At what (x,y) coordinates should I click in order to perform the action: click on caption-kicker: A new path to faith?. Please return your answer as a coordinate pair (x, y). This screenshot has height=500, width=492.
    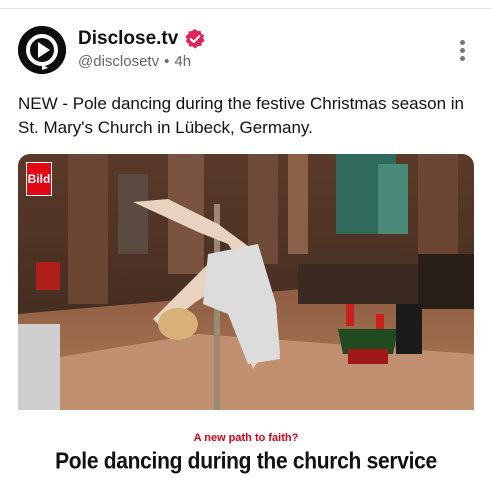
    Looking at the image, I should click on (246, 438).